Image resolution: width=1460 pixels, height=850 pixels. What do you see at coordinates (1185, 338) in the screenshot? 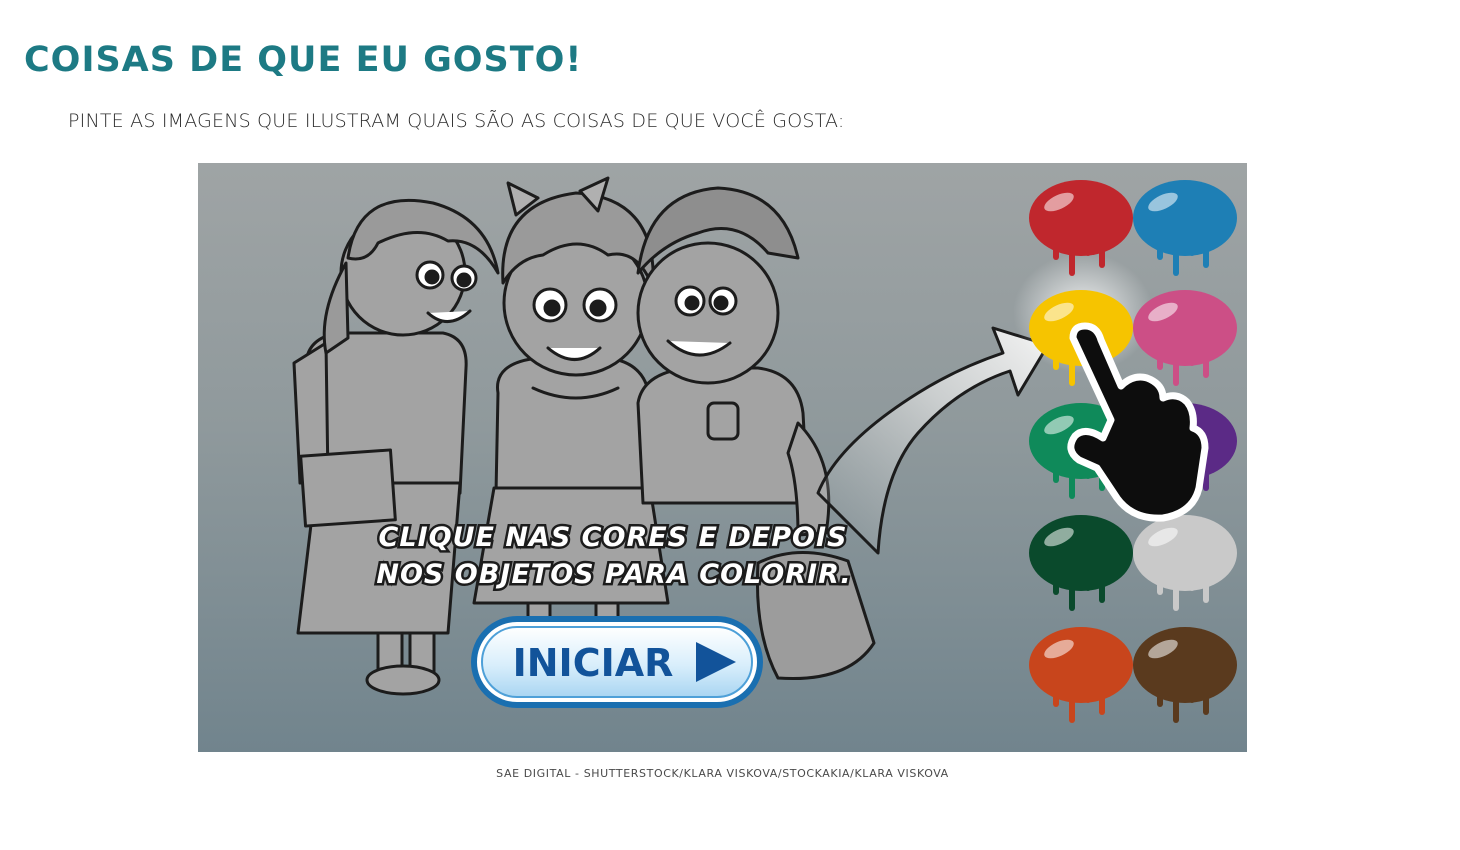
I see `paint-pink-swatch` at bounding box center [1185, 338].